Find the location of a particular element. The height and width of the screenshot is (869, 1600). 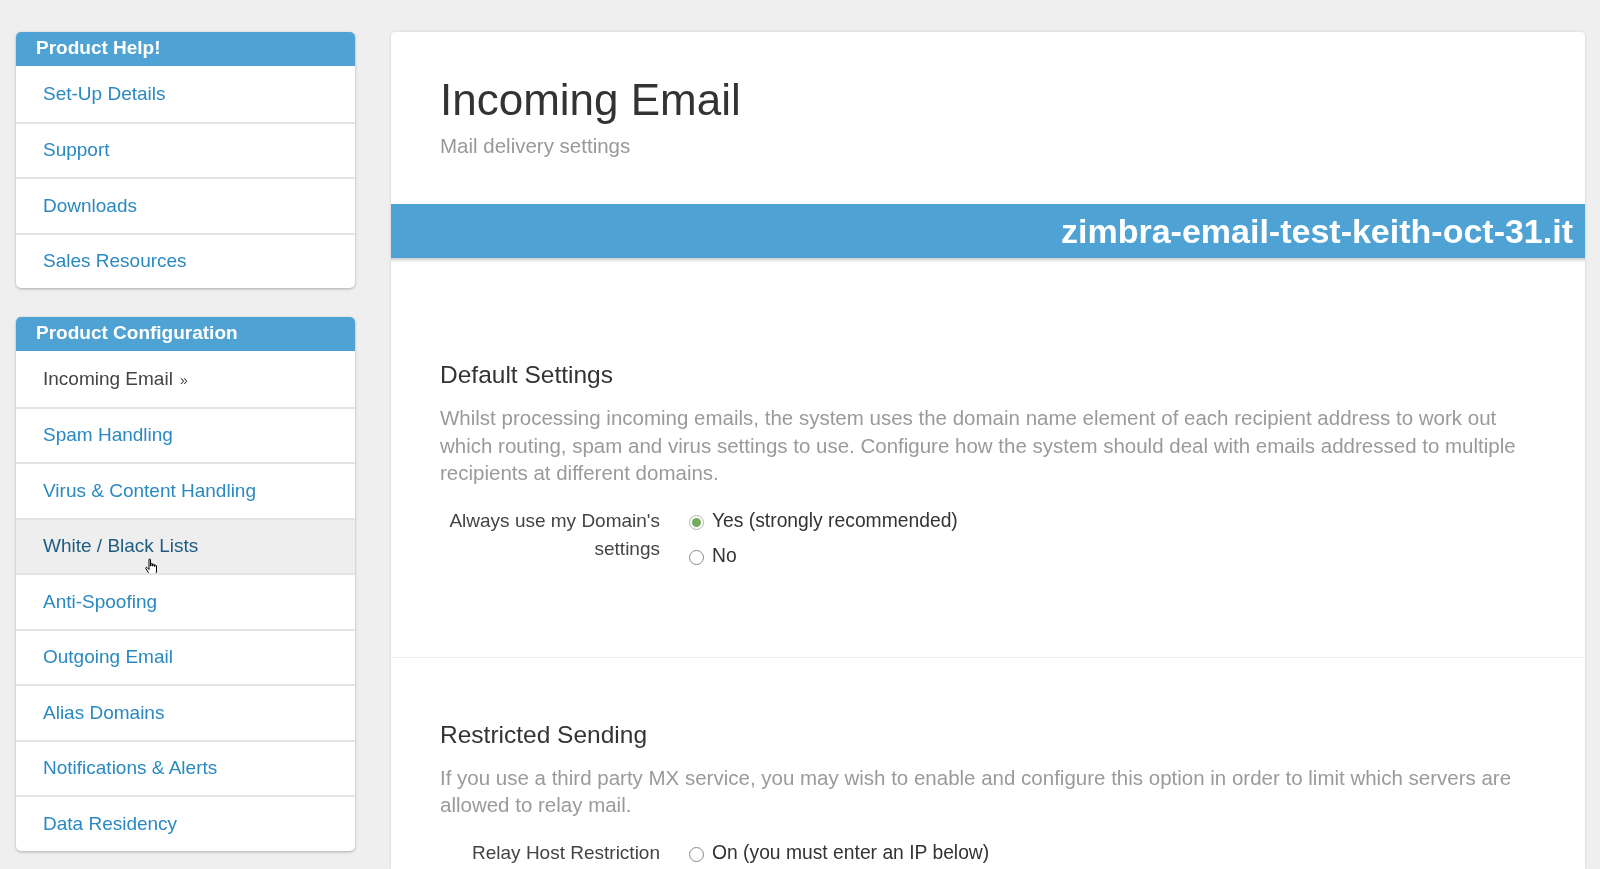

hand-cursor-icon is located at coordinates (152, 566).